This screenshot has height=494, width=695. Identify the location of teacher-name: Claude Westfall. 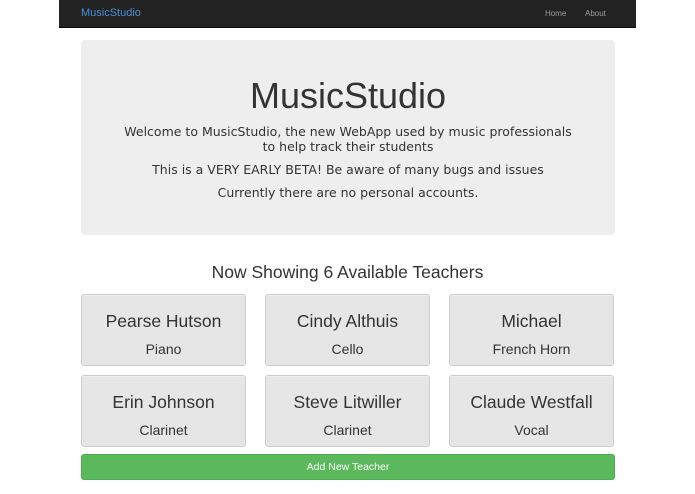
(531, 402).